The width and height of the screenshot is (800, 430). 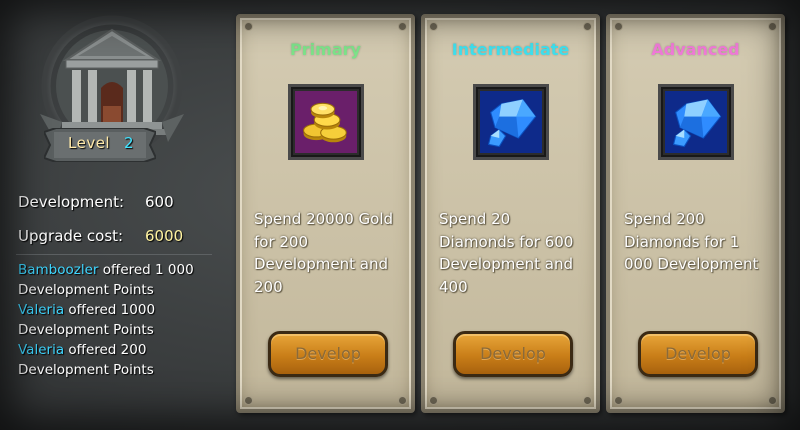 I want to click on upgrade-cost-value: 6000, so click(x=164, y=236).